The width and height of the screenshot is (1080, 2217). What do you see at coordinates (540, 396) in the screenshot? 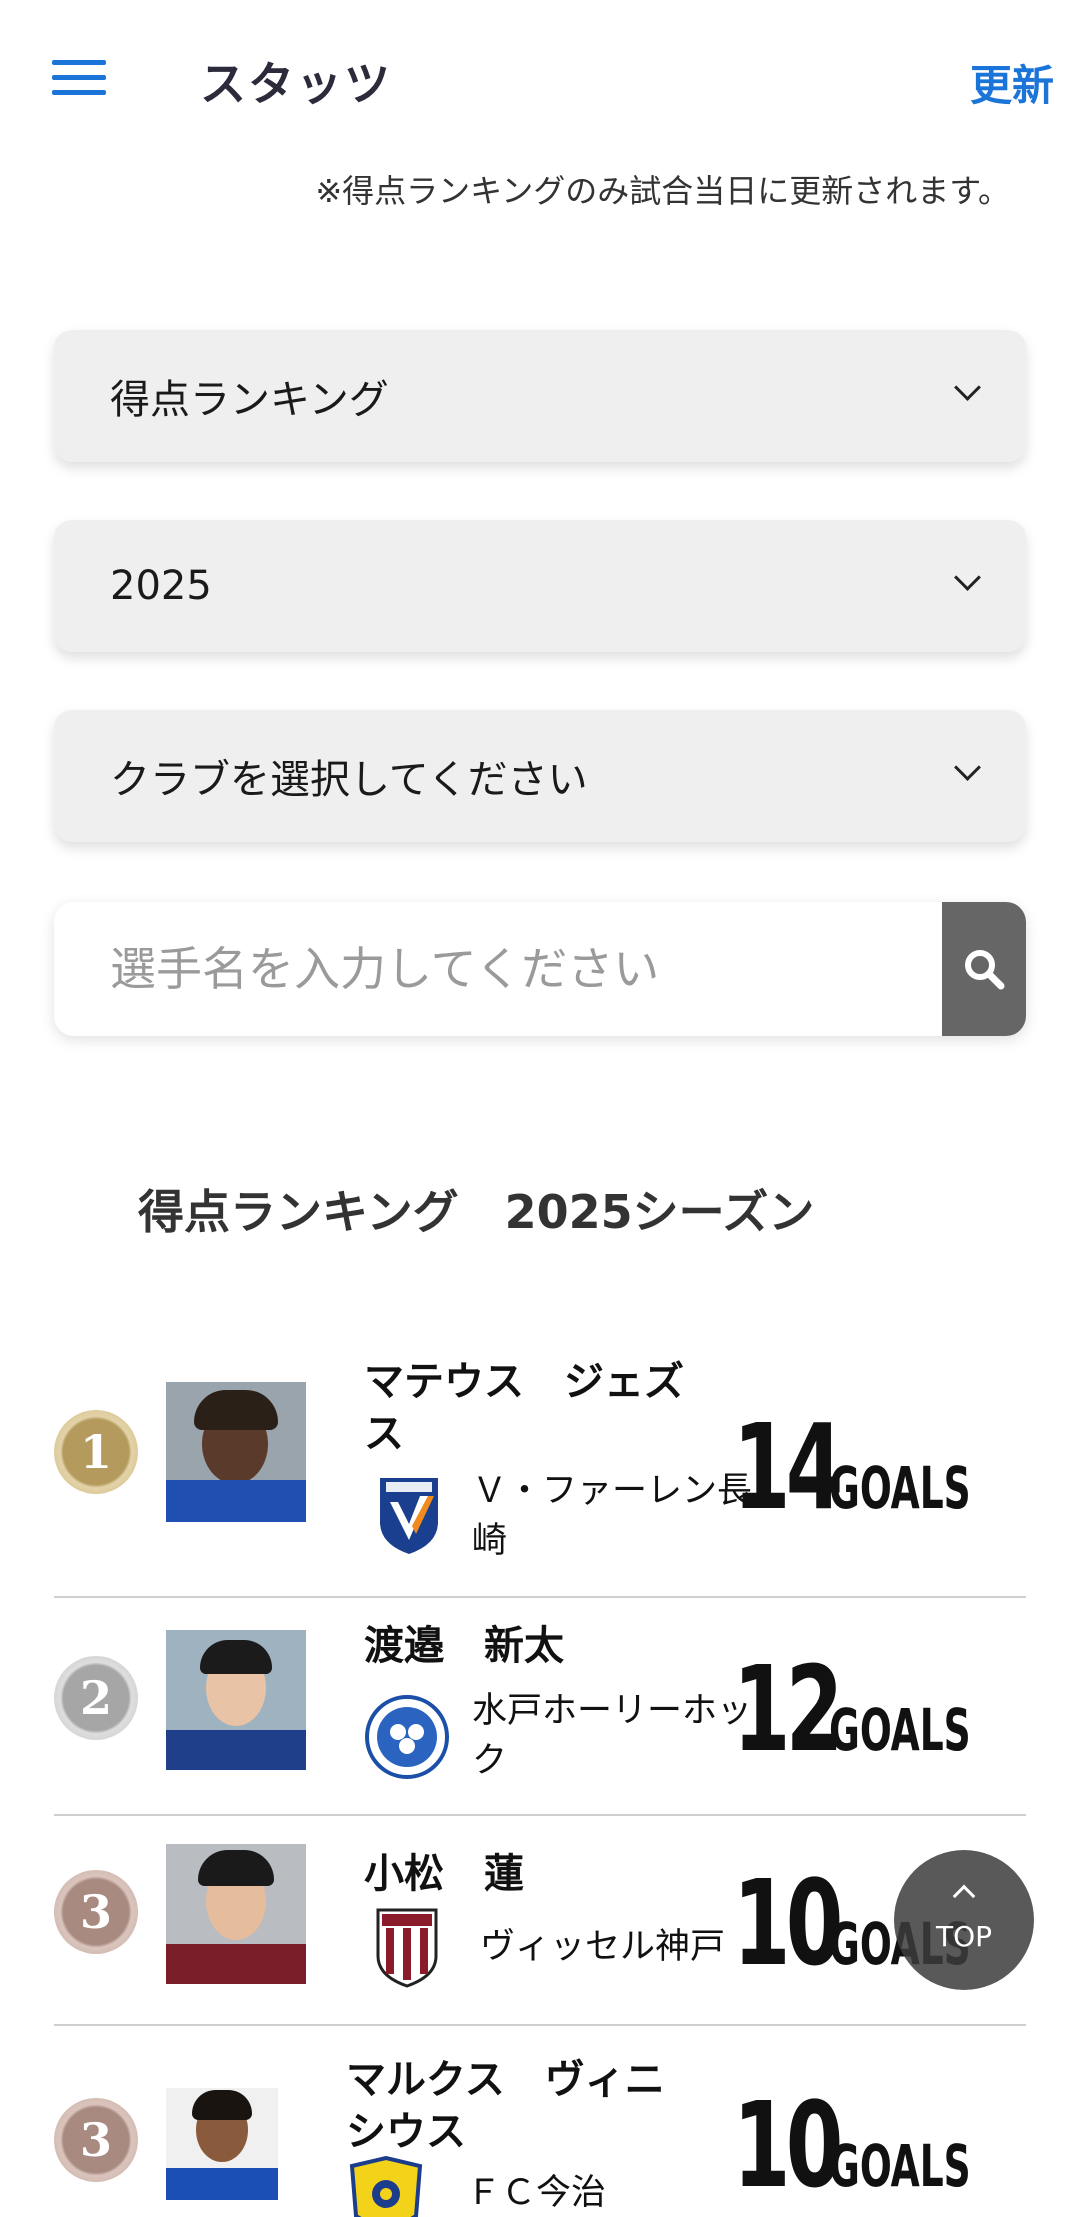
I see `ranking-type-select: 得点ランキング` at bounding box center [540, 396].